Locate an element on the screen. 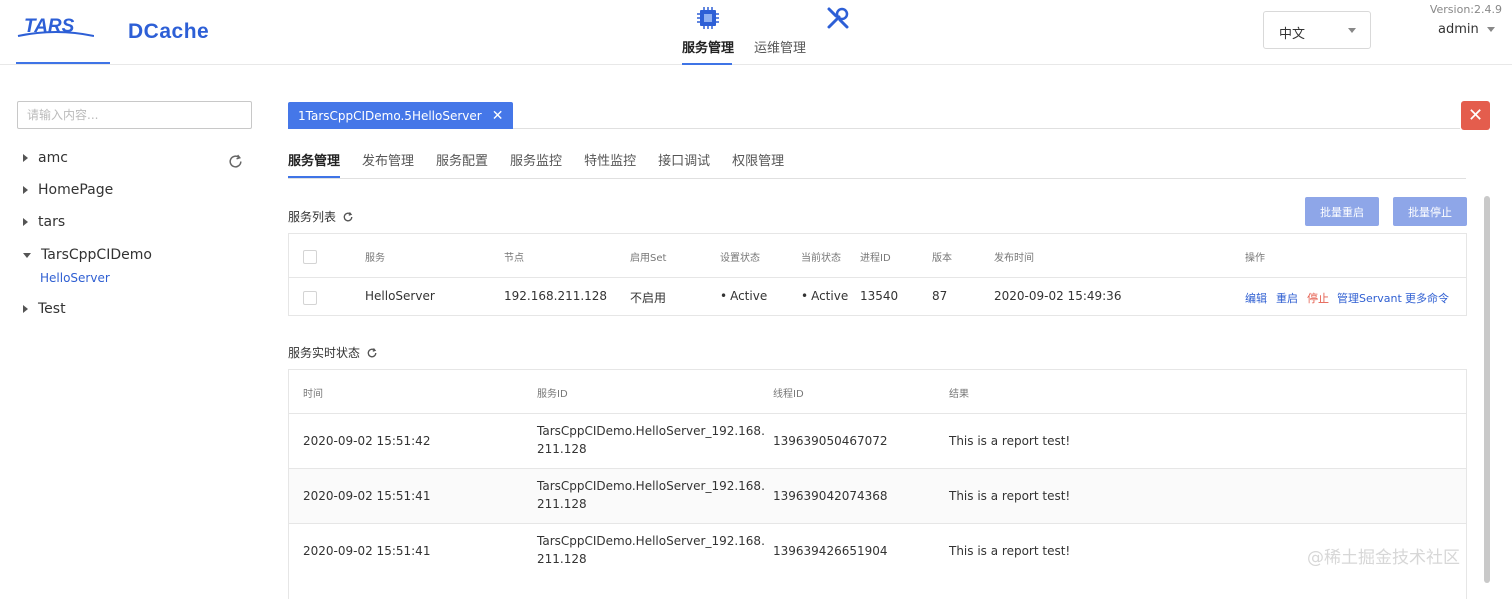 The image size is (1512, 599). user-name: admin is located at coordinates (1458, 29).